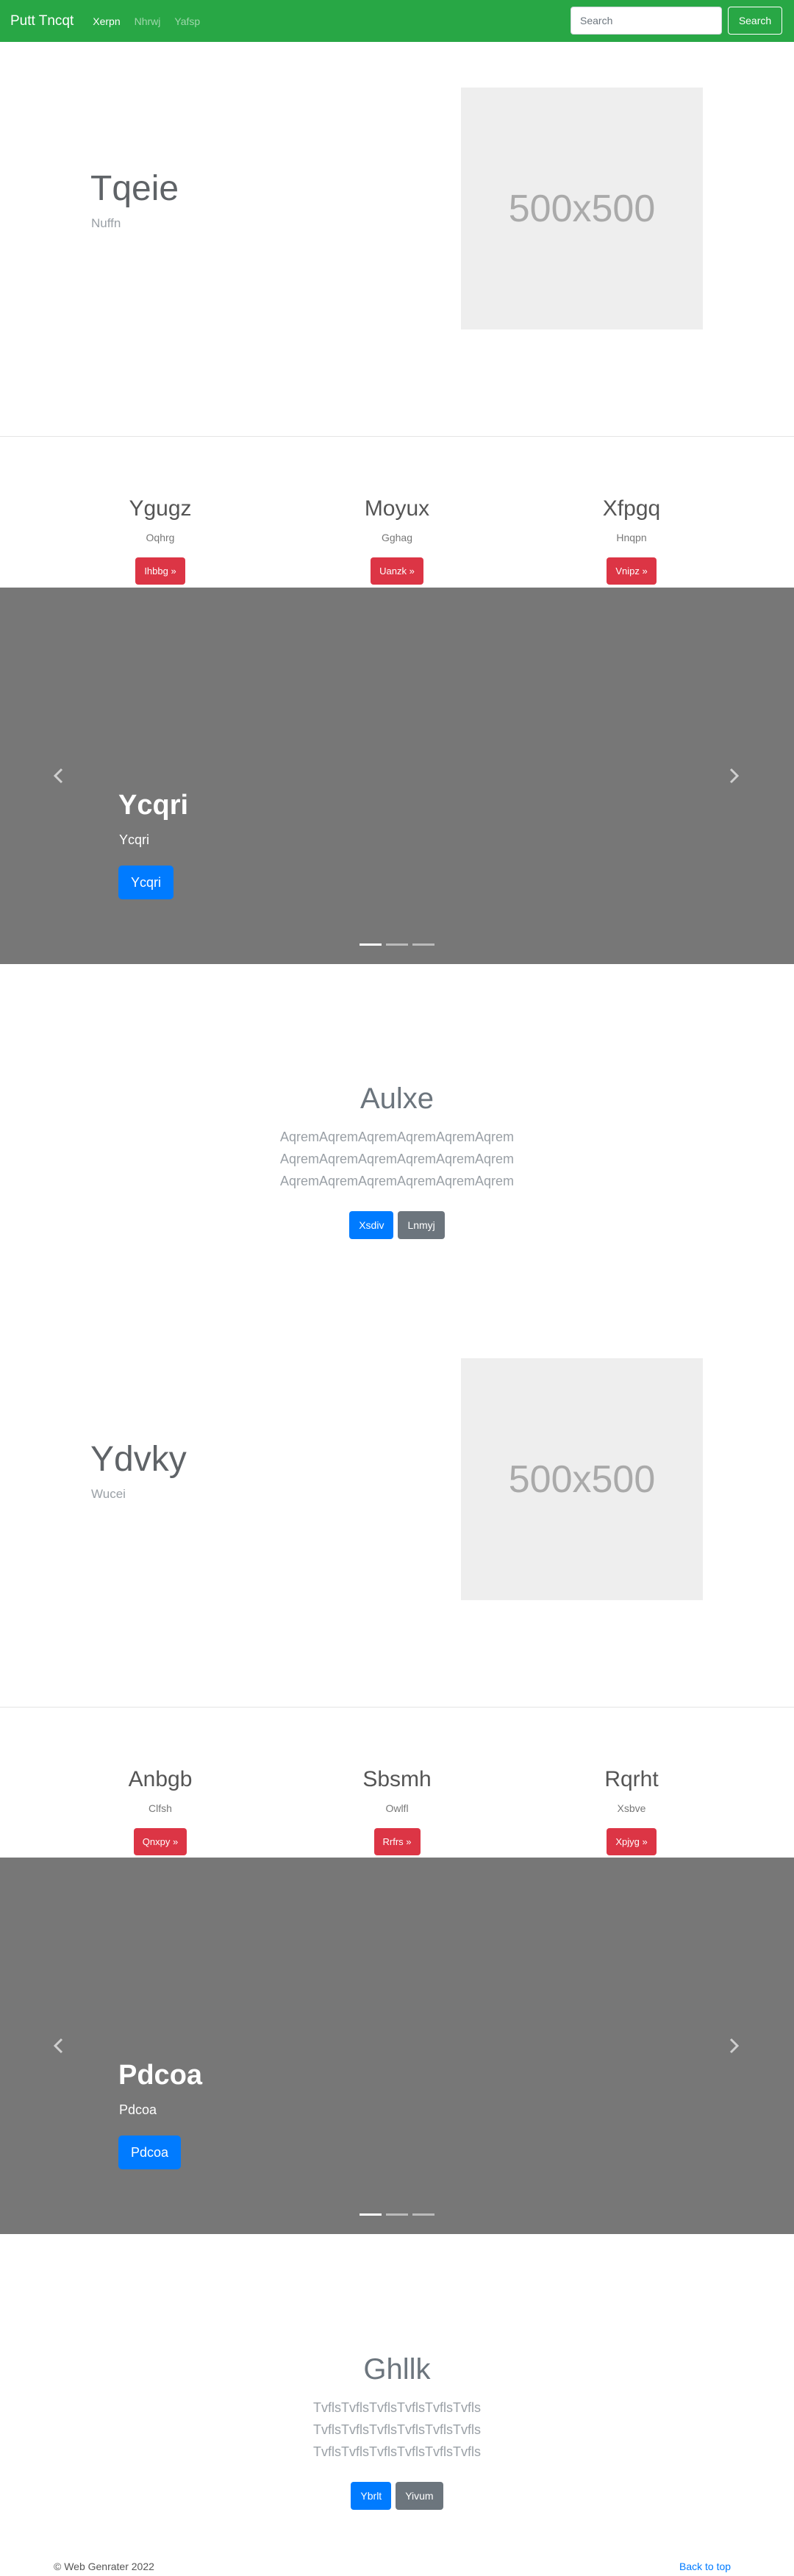  I want to click on column-subtitle: Oqhrg, so click(160, 537).